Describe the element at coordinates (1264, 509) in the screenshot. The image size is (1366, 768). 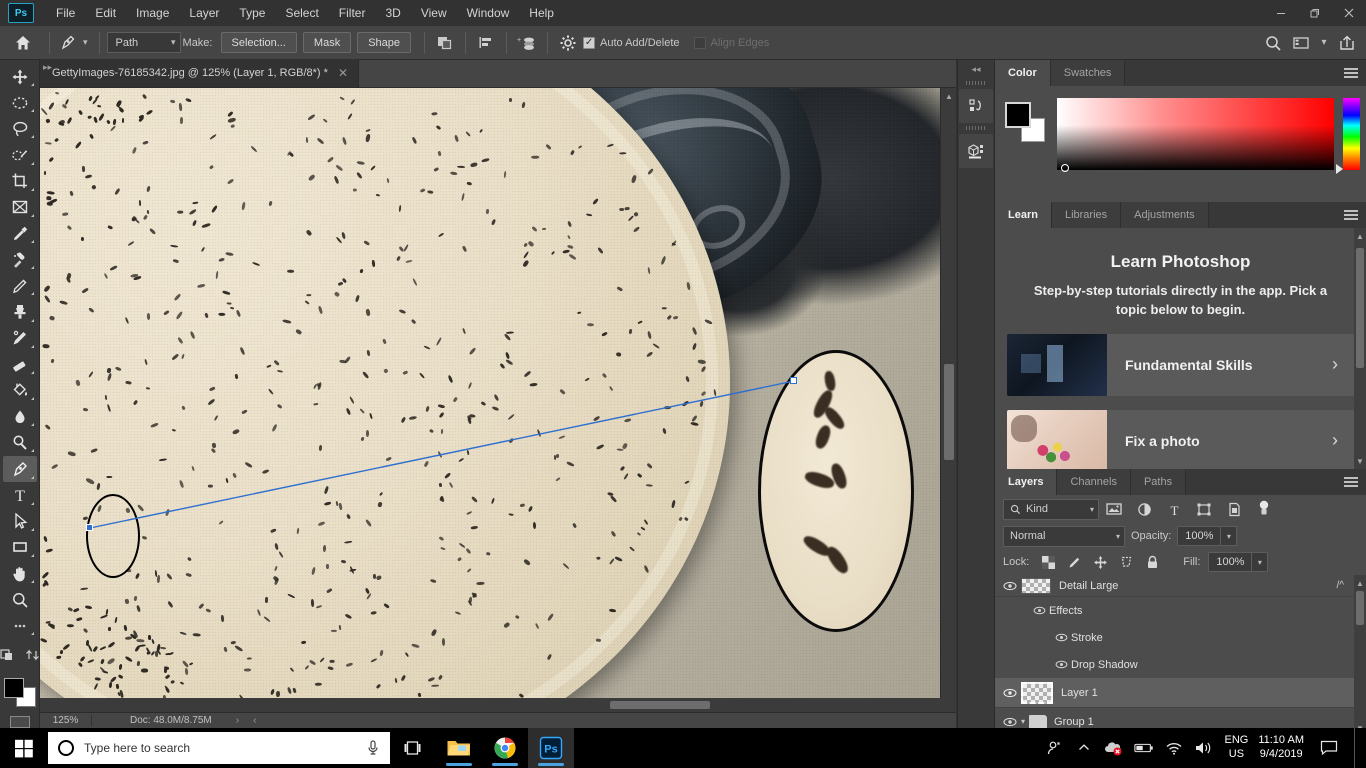
I see `filter-toggle-icon` at that location.